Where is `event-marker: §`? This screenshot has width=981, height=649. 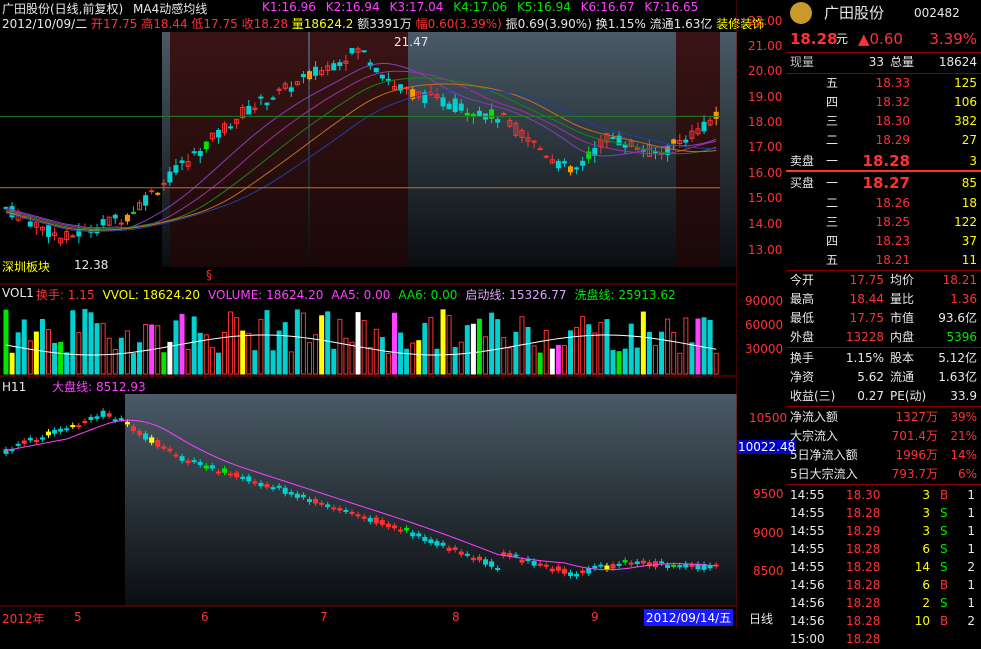
event-marker: § is located at coordinates (209, 275).